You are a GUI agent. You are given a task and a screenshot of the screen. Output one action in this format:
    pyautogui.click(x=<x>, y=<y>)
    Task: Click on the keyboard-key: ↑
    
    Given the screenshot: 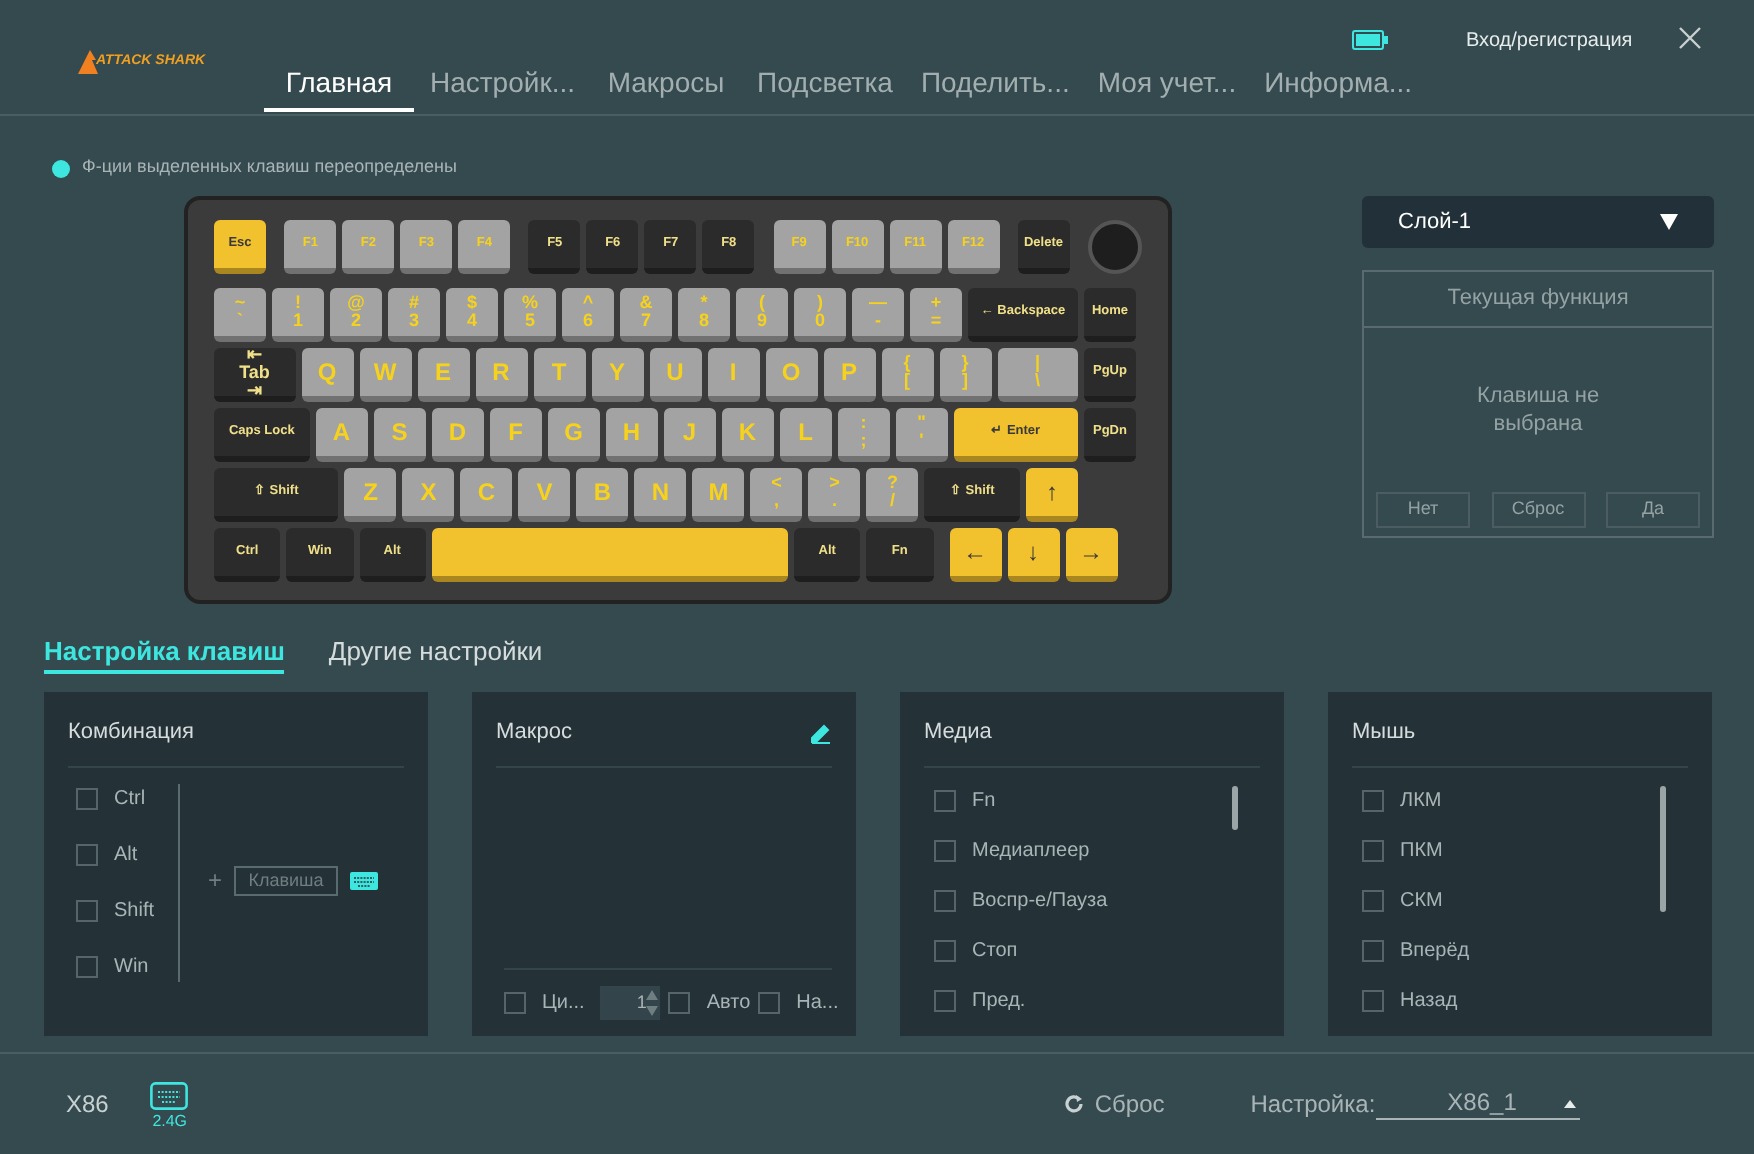 What is the action you would take?
    pyautogui.click(x=1052, y=495)
    